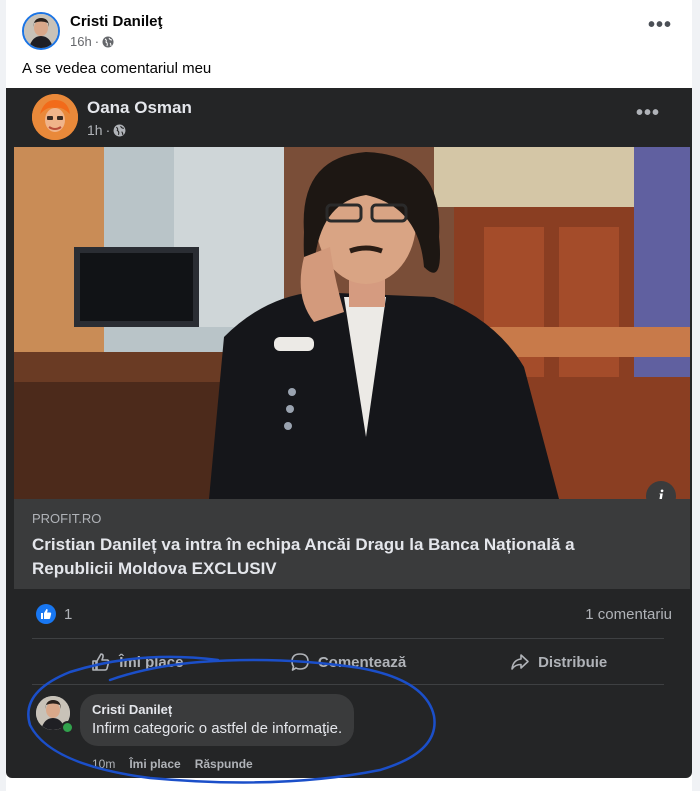  What do you see at coordinates (106, 130) in the screenshot?
I see `shared-post-meta: 1h ·` at bounding box center [106, 130].